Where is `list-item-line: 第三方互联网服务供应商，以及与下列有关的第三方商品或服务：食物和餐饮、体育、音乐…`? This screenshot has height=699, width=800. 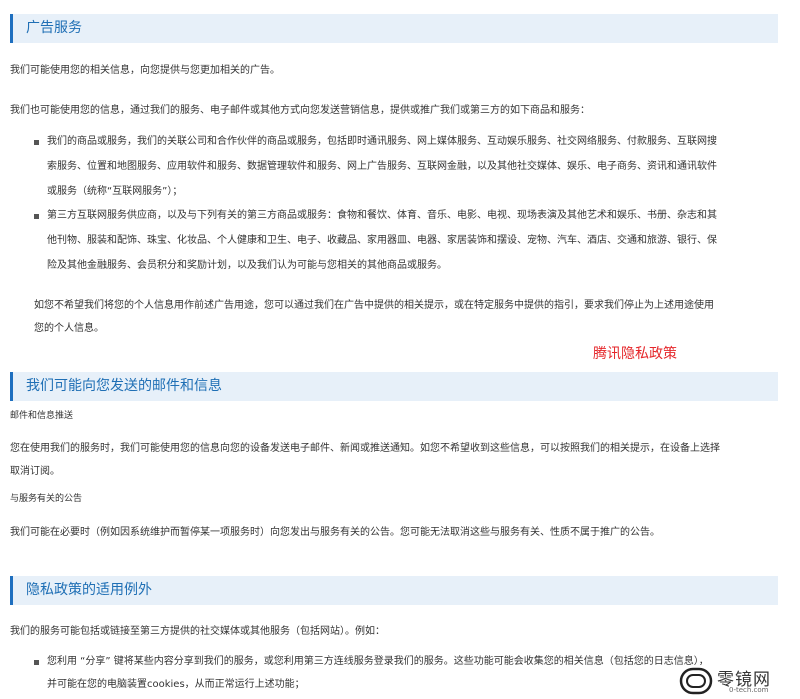
list-item-line: 第三方互联网服务供应商，以及与下列有关的第三方商品或服务：食物和餐饮、体育、音乐… is located at coordinates (382, 215).